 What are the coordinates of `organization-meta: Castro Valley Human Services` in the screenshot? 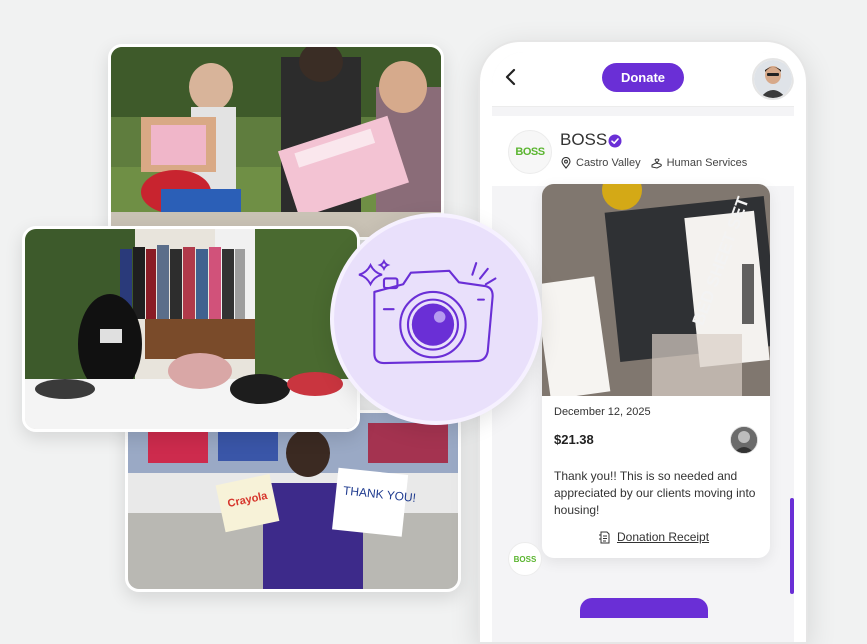 It's located at (653, 163).